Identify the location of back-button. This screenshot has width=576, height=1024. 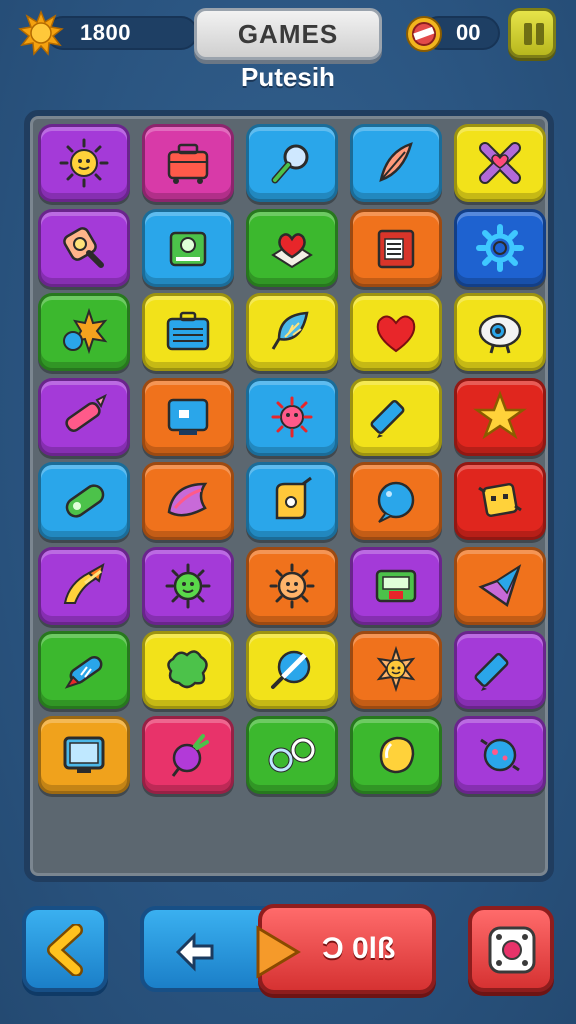
(65, 949).